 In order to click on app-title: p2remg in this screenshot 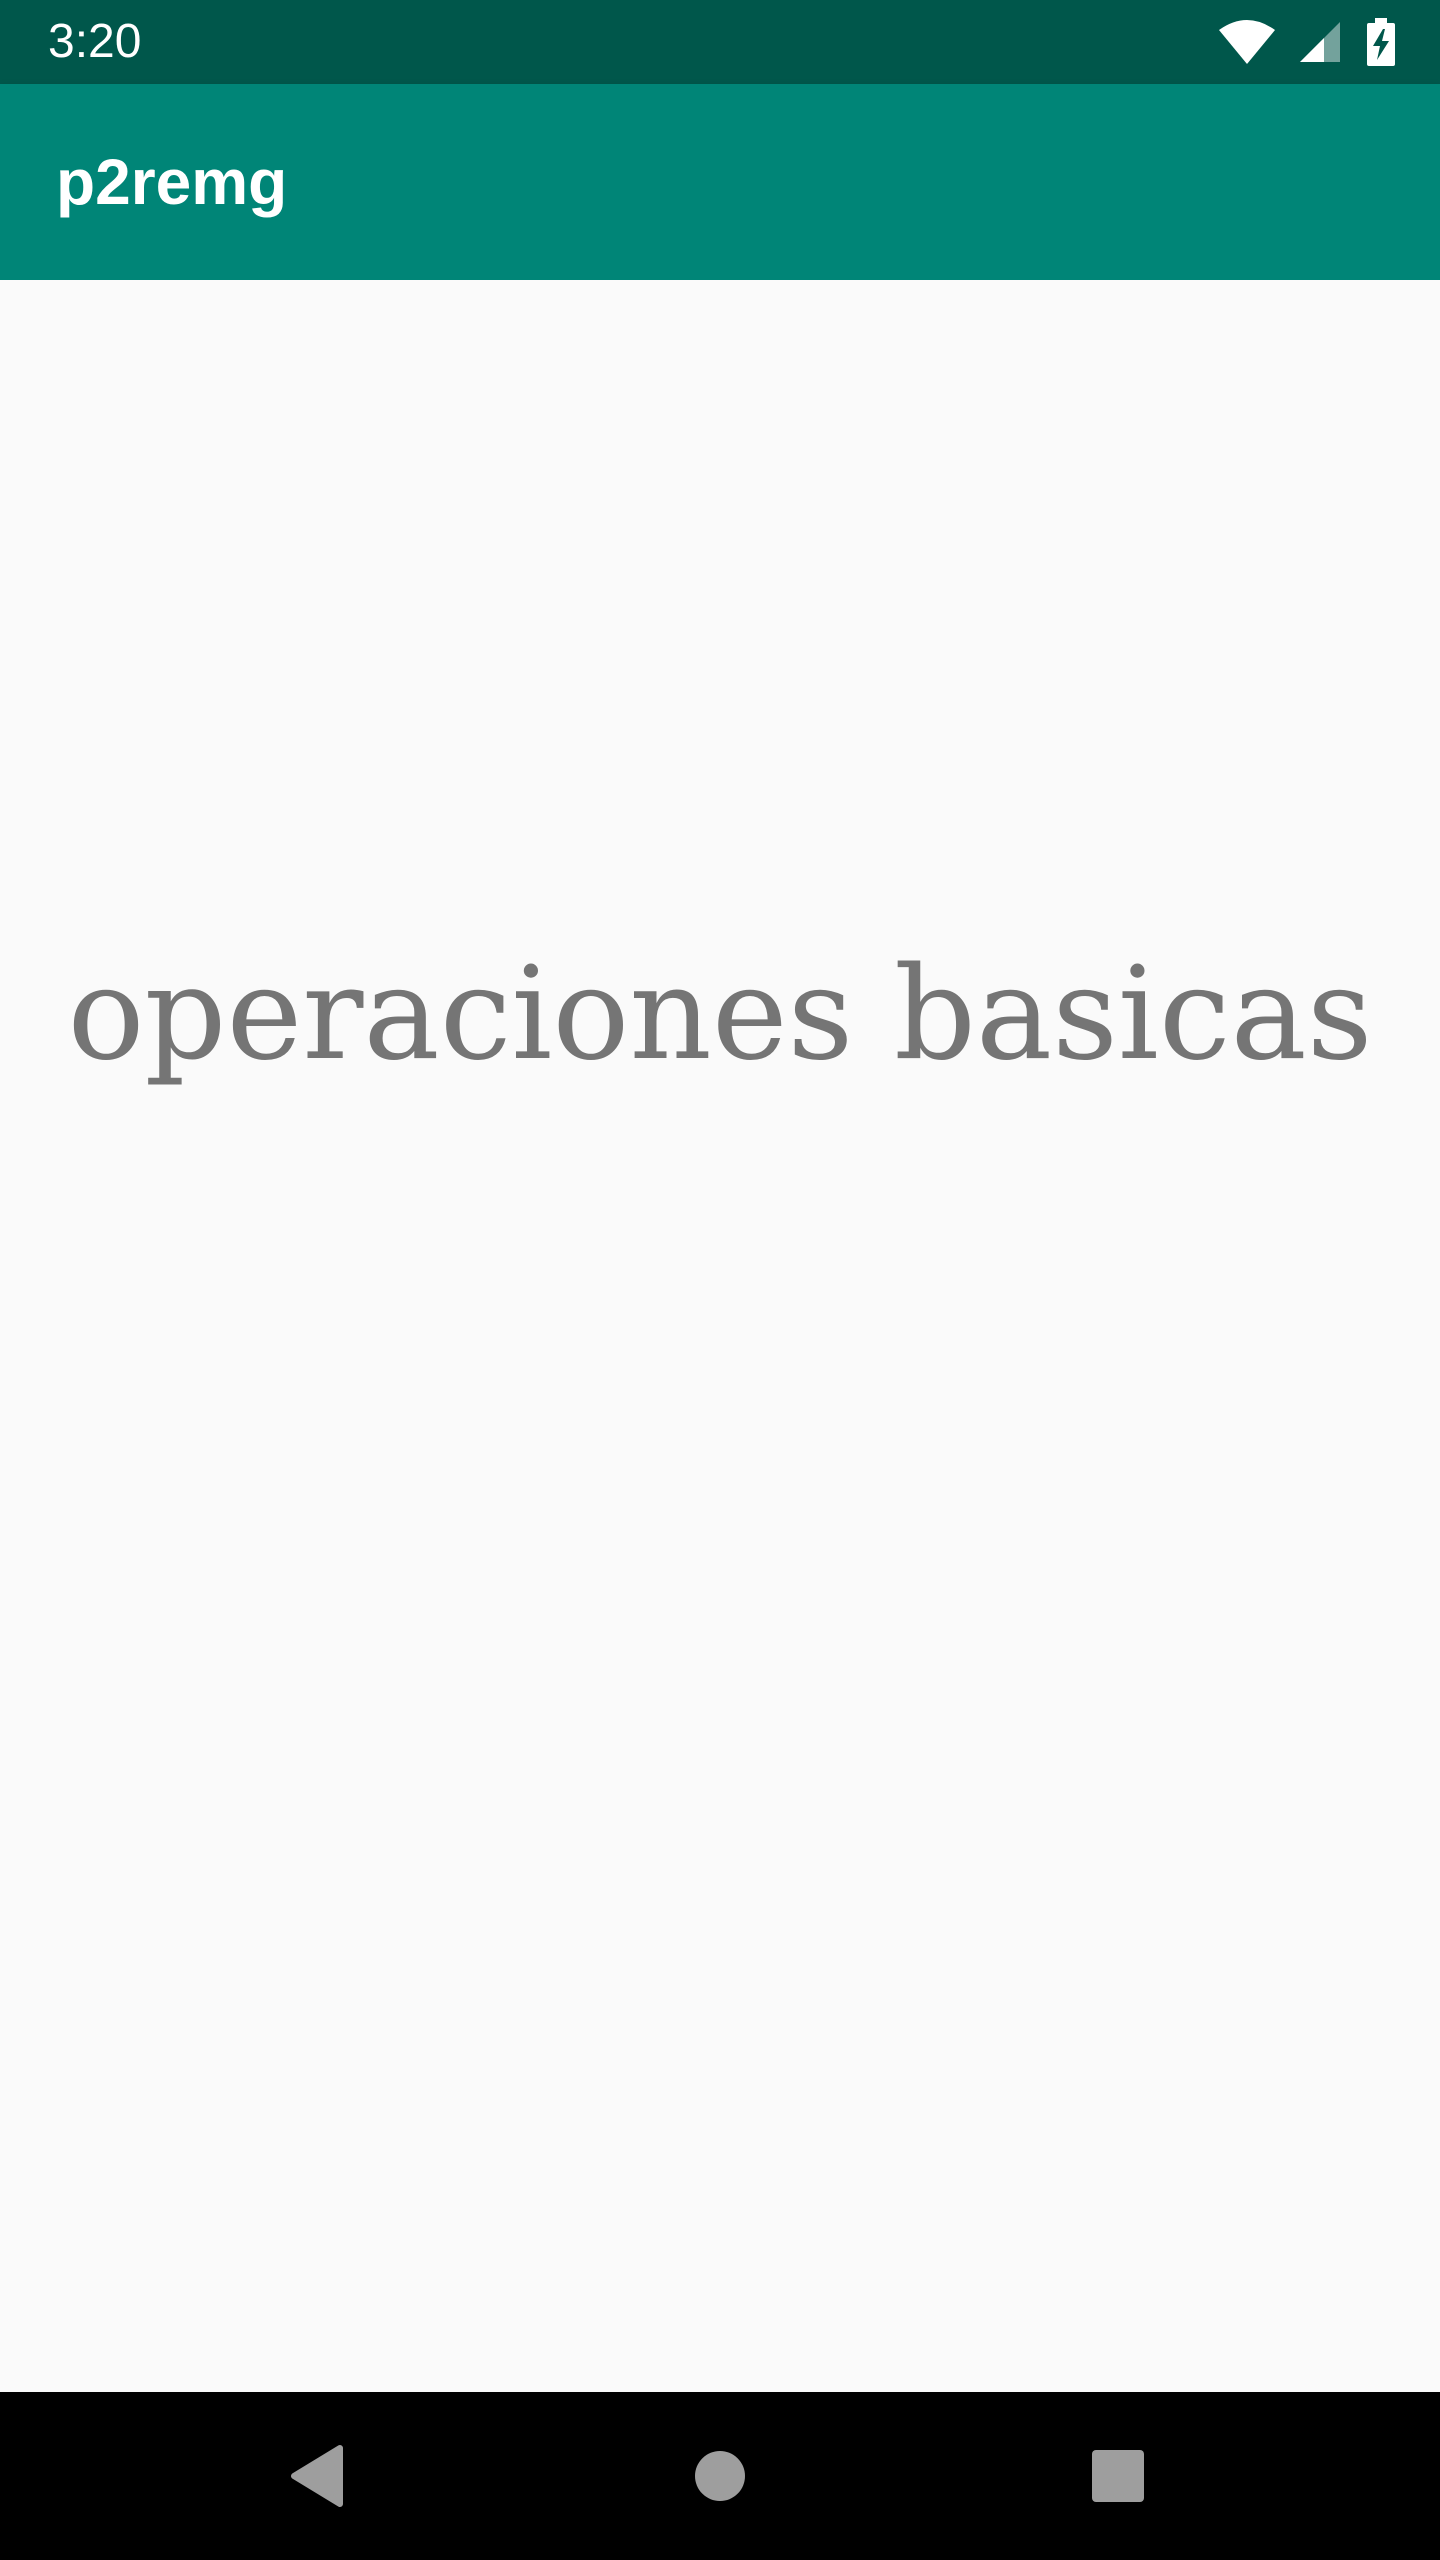, I will do `click(172, 182)`.